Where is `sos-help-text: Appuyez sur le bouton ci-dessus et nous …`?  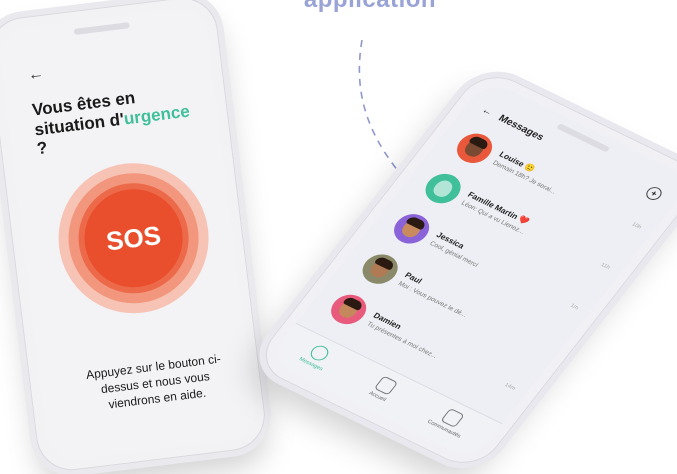
sos-help-text: Appuyez sur le bouton ci-dessus et nous … is located at coordinates (153, 381).